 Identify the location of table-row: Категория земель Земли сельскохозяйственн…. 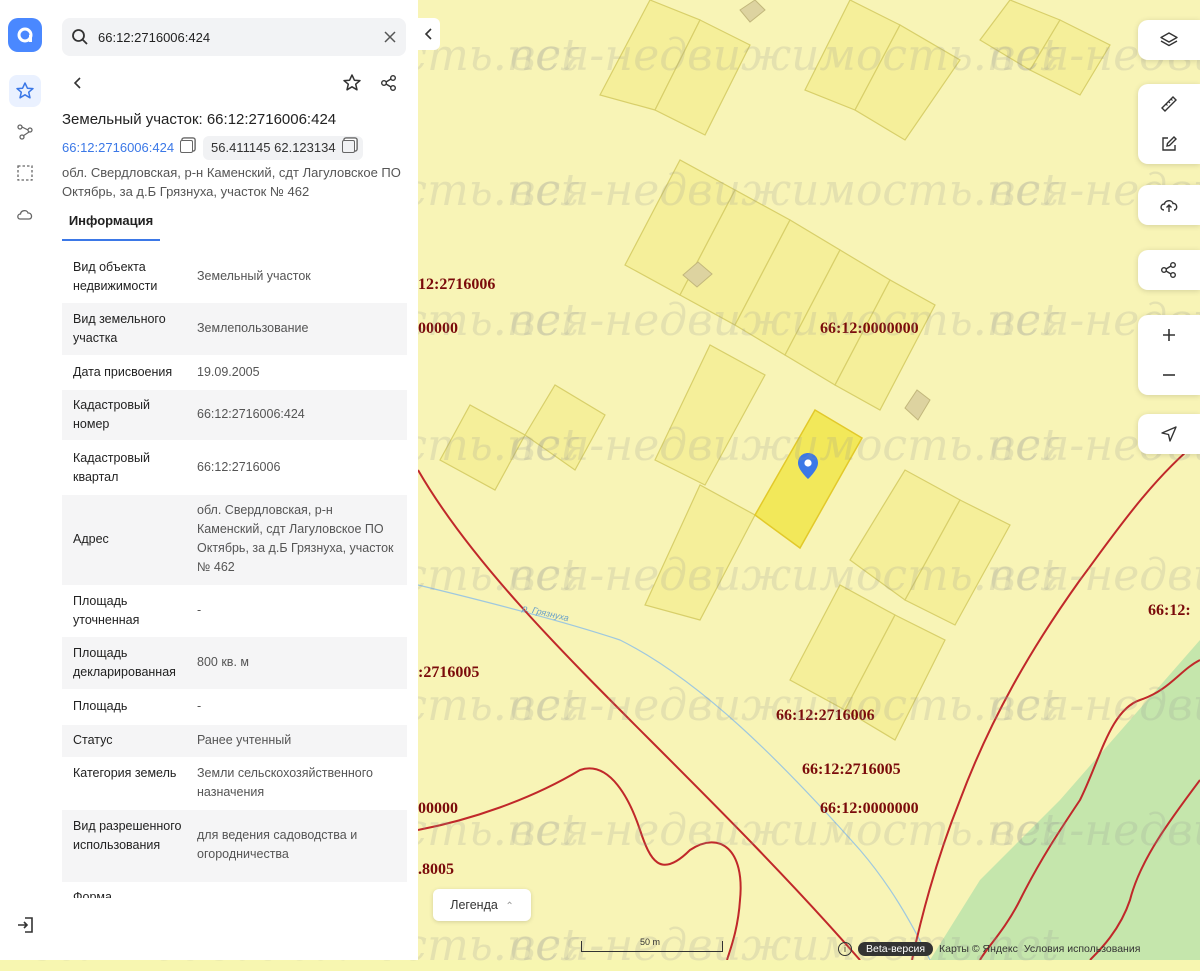
(234, 785).